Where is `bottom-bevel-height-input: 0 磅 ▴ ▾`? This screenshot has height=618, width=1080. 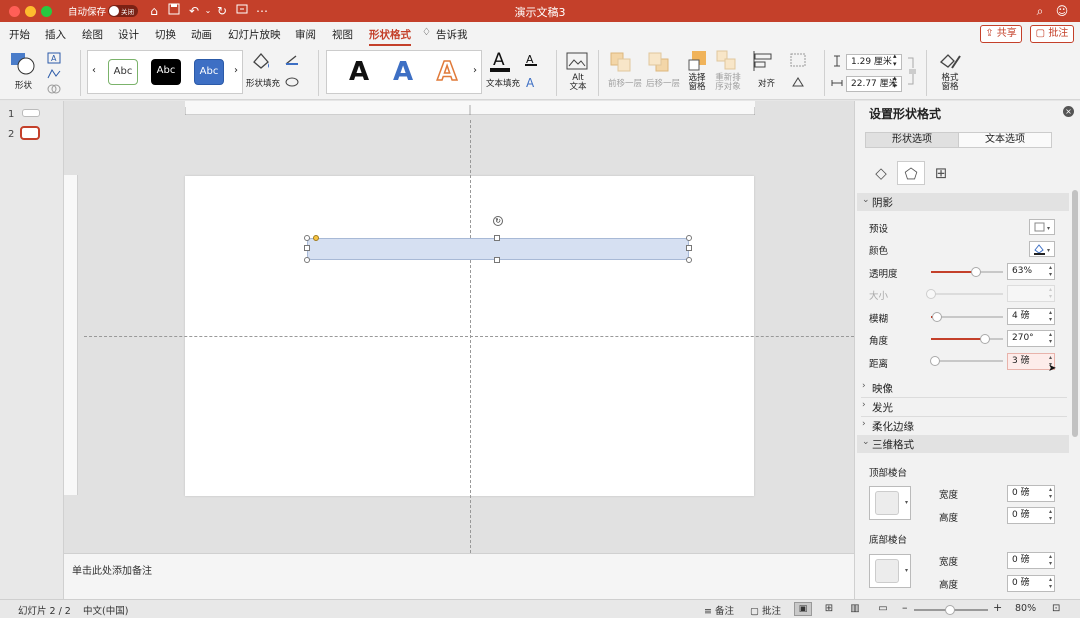 bottom-bevel-height-input: 0 磅 ▴ ▾ is located at coordinates (1031, 583).